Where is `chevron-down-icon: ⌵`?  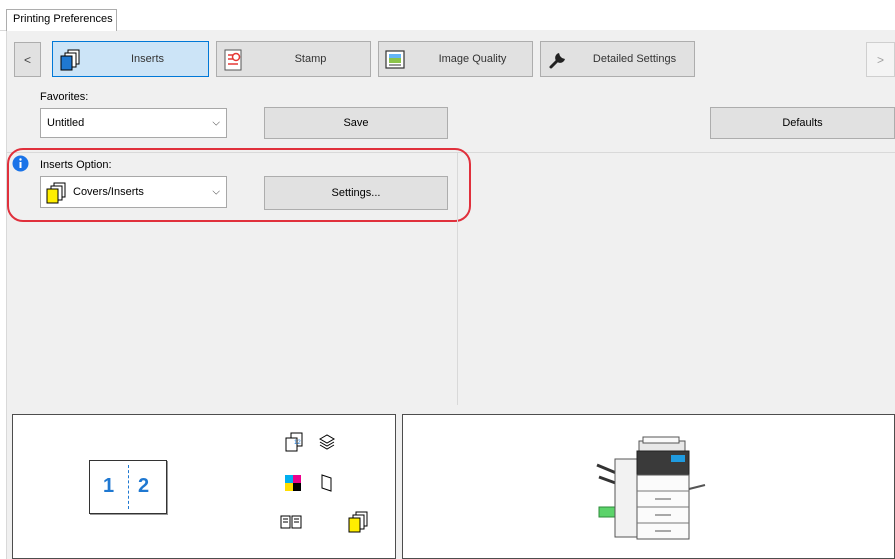
chevron-down-icon: ⌵ is located at coordinates (216, 123).